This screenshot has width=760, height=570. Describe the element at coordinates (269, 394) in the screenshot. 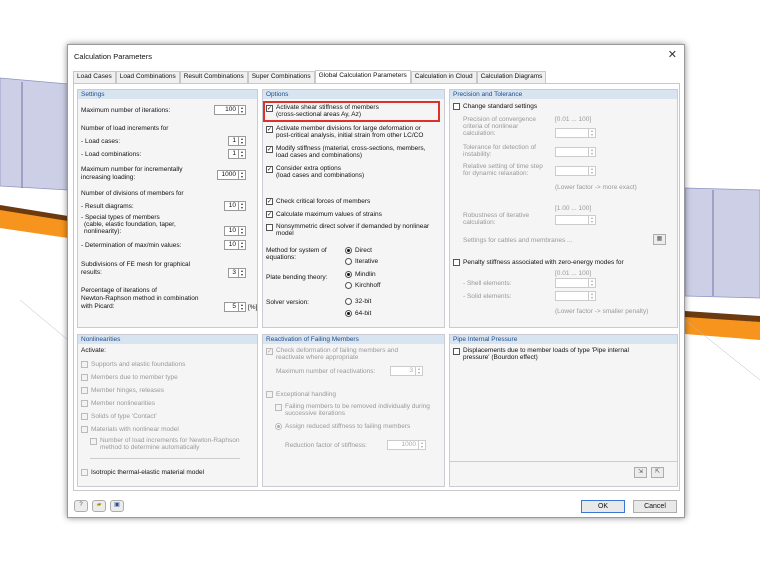

I see `exceptional-handling-checkbox` at that location.